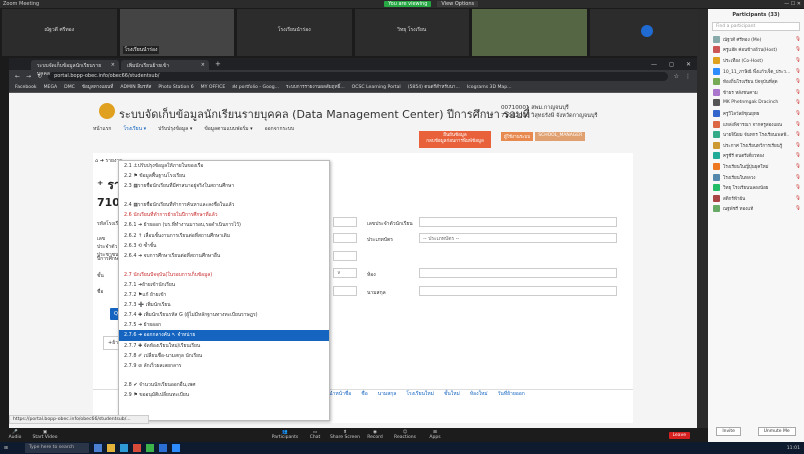 This screenshot has height=454, width=804. I want to click on bookmark: OCSC Learning Portal, so click(376, 87).